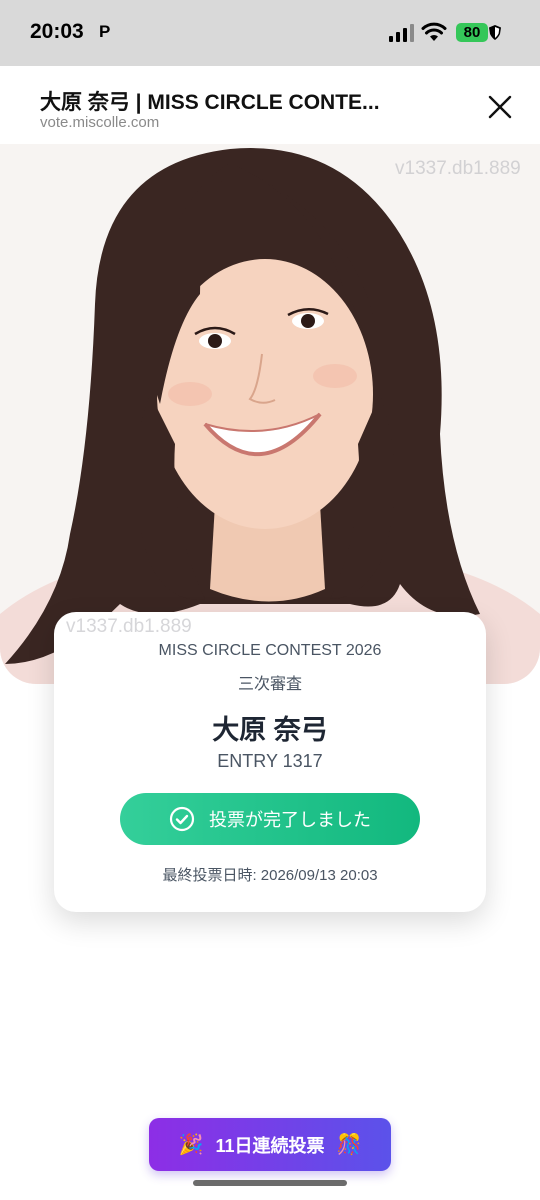  I want to click on last-vote-time: 最終投票日時: 2026/09/13 20:03, so click(270, 875).